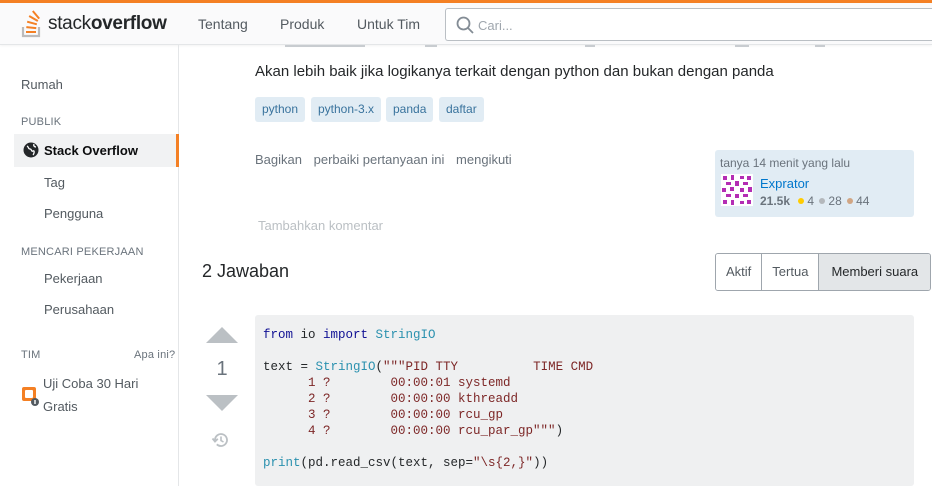 This screenshot has width=932, height=486. I want to click on history-icon, so click(221, 440).